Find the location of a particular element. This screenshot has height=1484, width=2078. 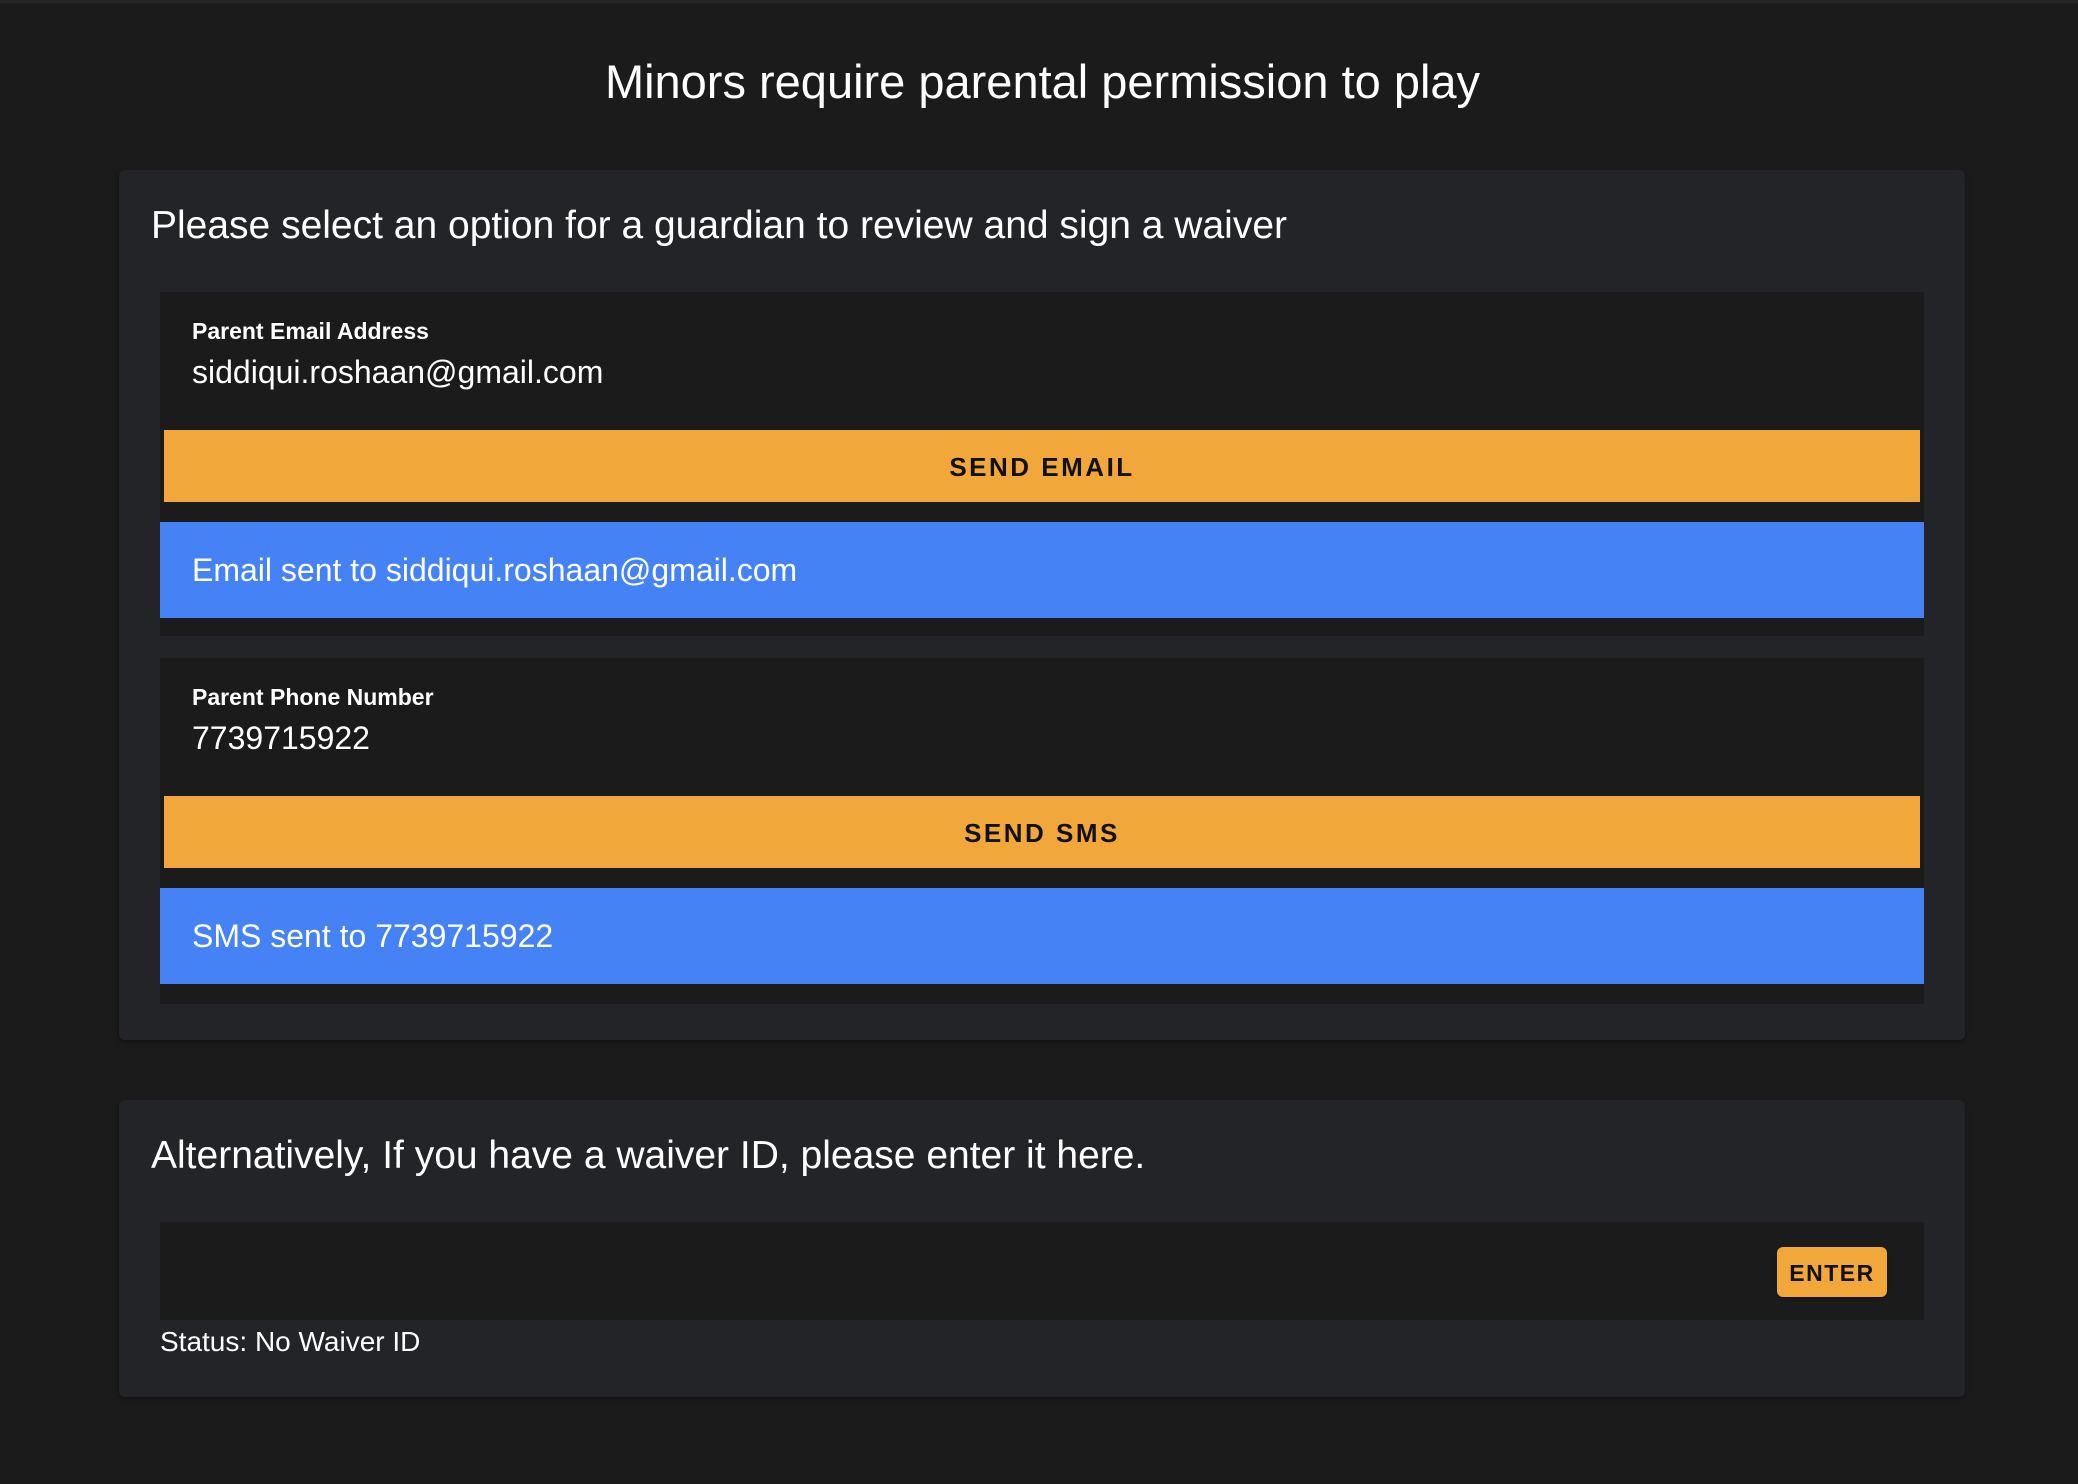

parent-phone-value: 7739715922 is located at coordinates (281, 738).